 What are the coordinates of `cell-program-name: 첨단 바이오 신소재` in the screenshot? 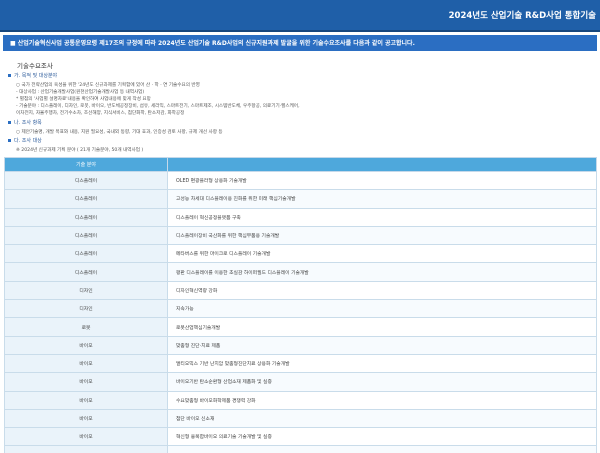 It's located at (382, 419).